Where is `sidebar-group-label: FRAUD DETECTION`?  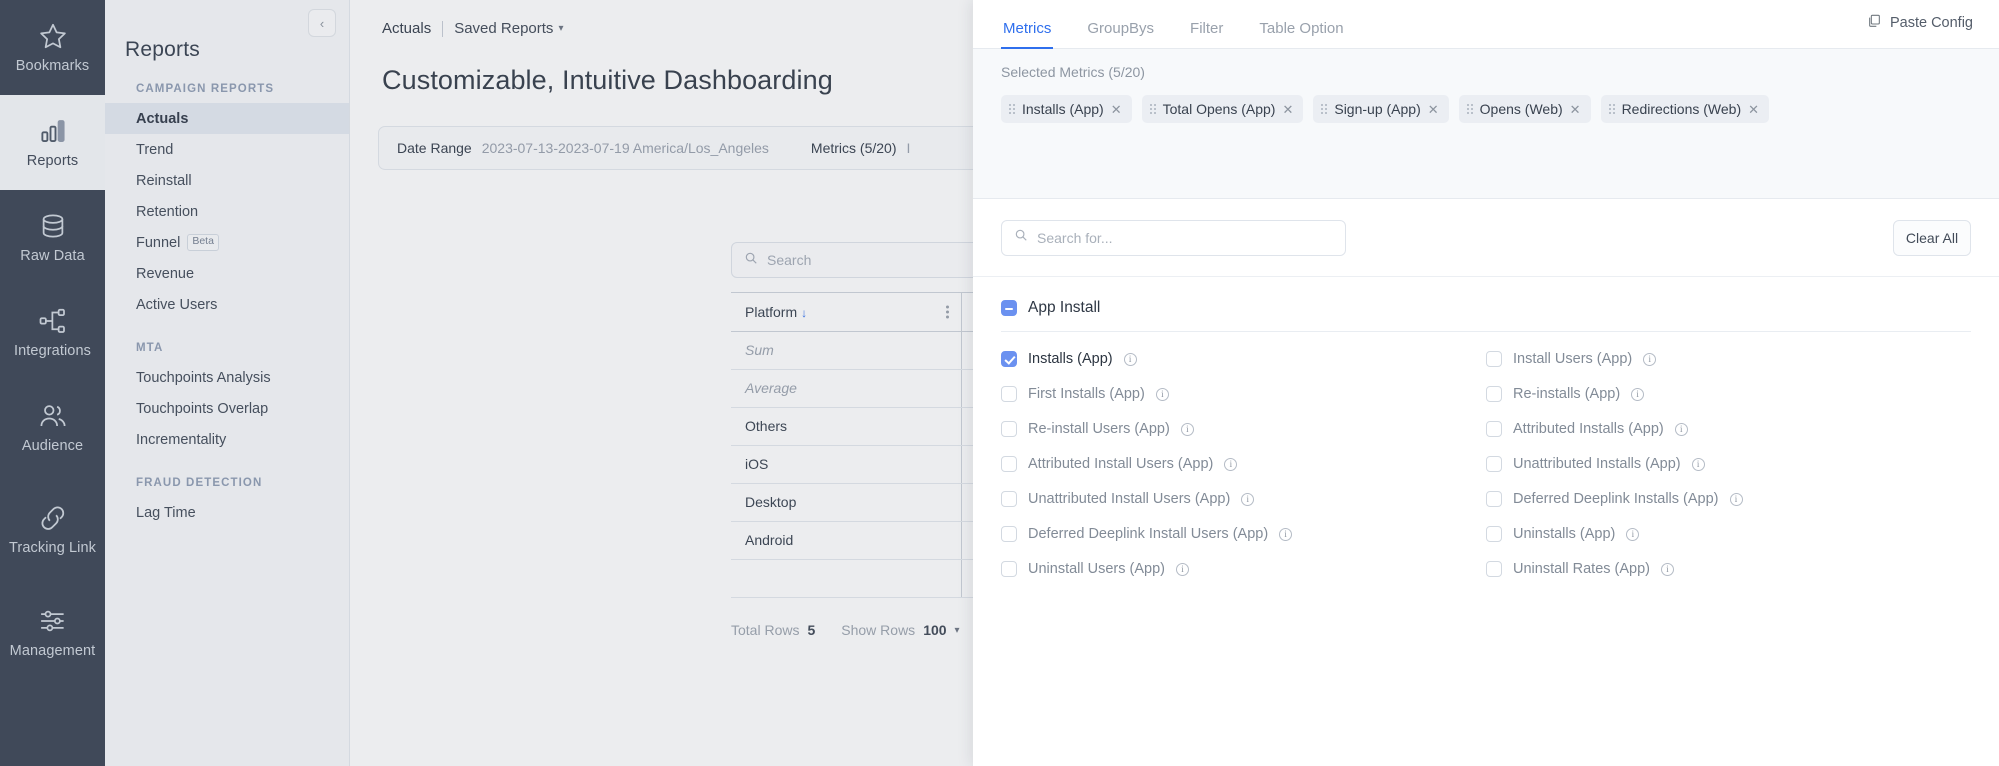
sidebar-group-label: FRAUD DETECTION is located at coordinates (199, 483).